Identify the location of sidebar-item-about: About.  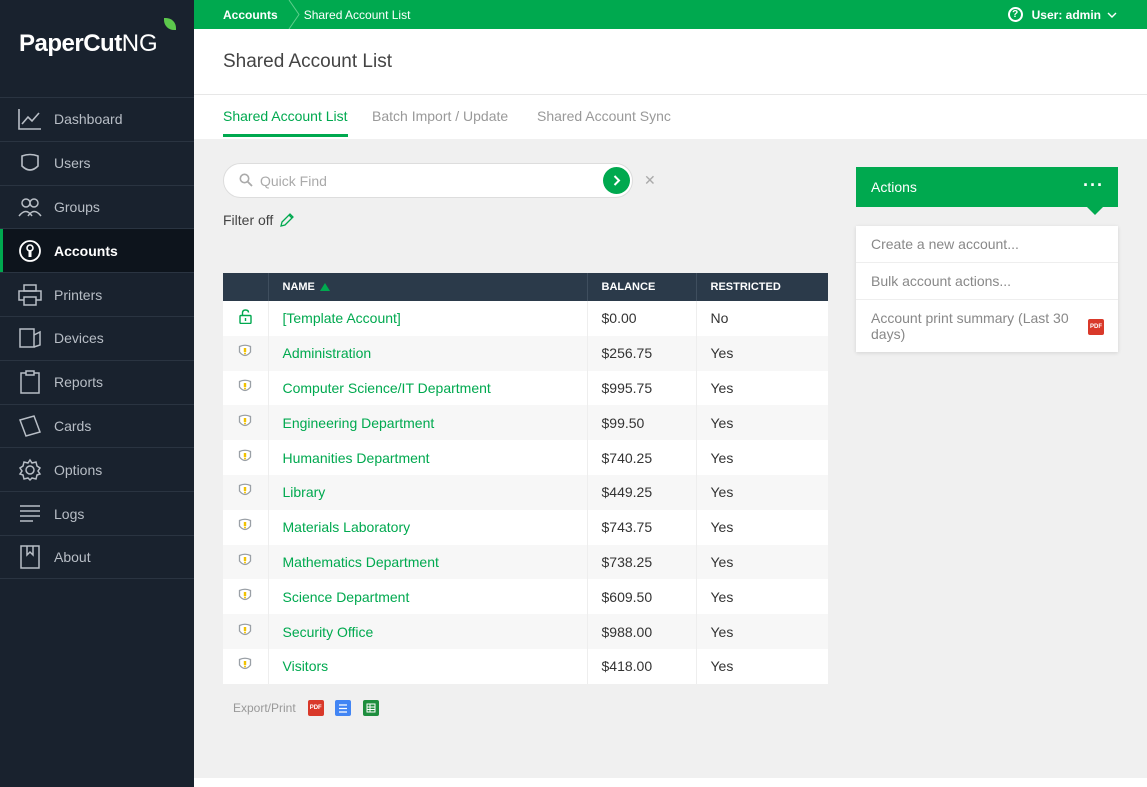
(97, 556).